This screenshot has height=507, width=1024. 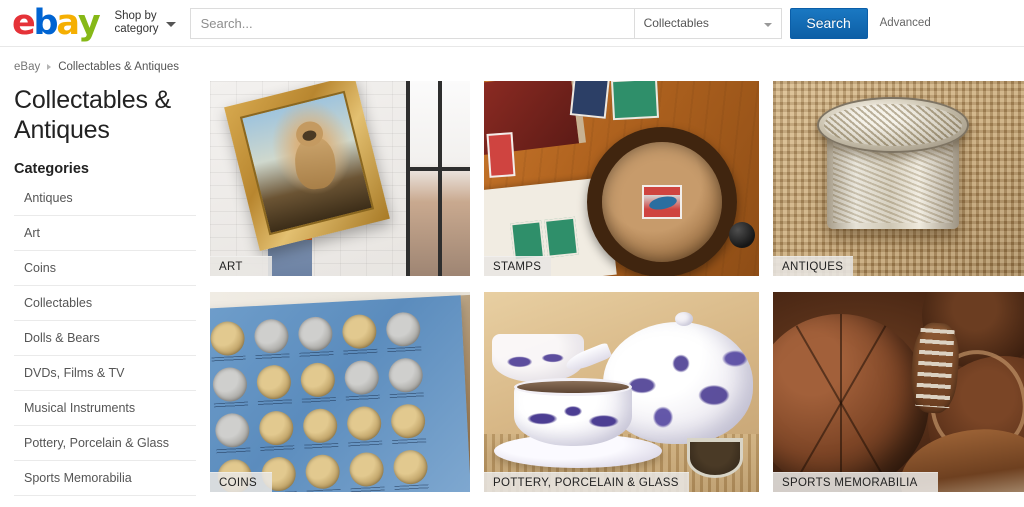 What do you see at coordinates (105, 302) in the screenshot?
I see `sidebar-item-collectables: Collectables` at bounding box center [105, 302].